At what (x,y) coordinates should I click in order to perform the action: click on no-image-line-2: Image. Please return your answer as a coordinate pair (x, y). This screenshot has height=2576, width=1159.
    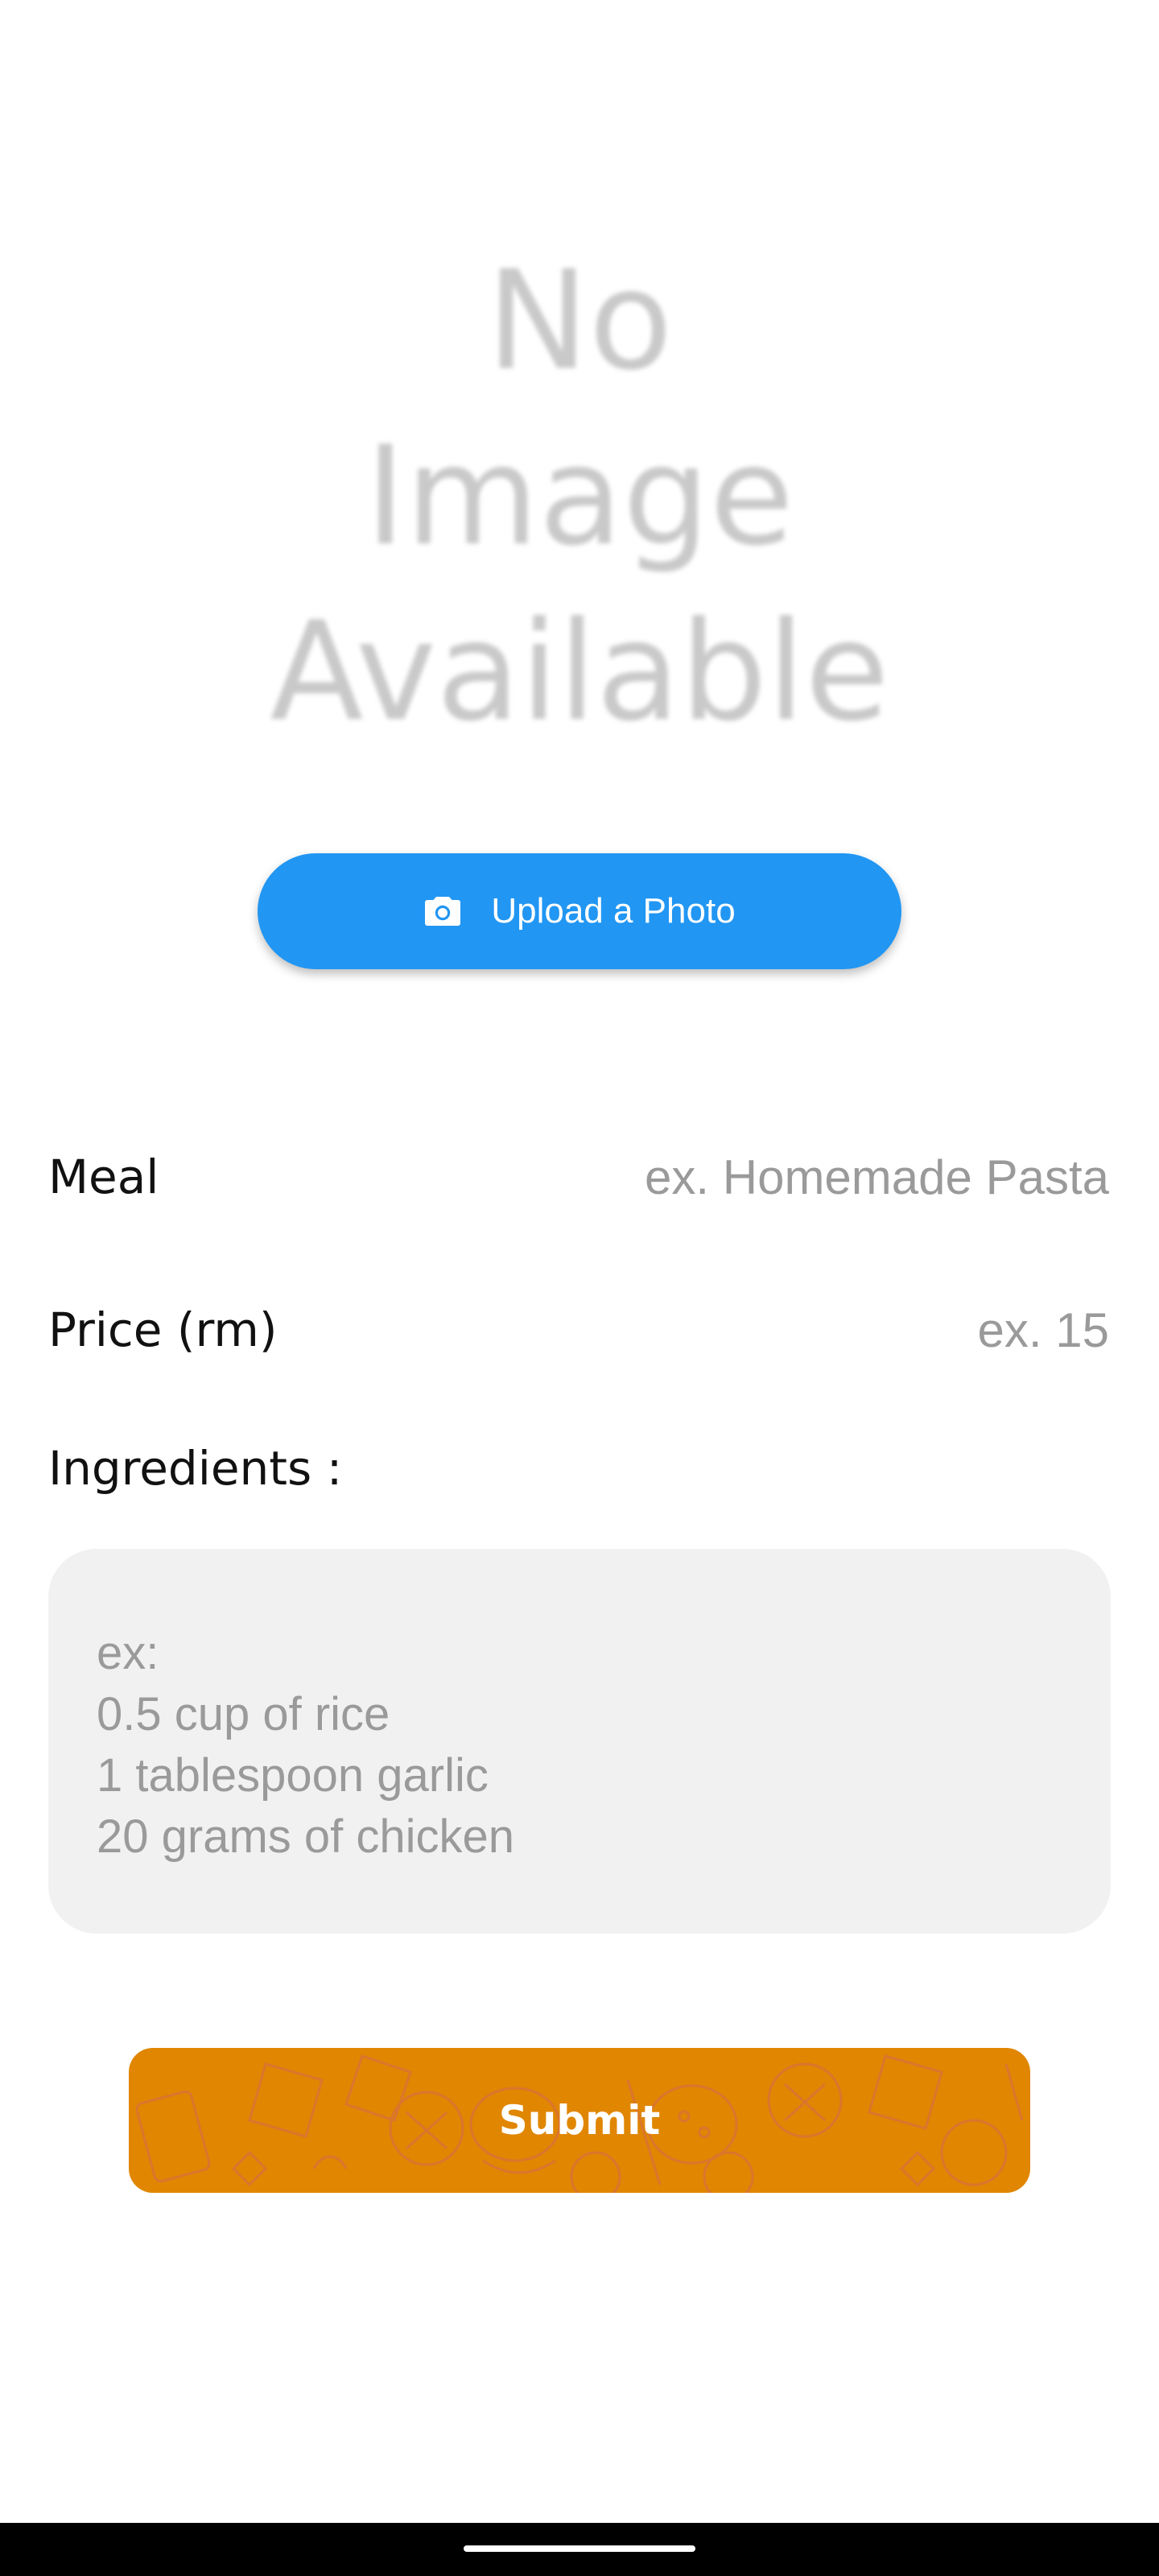
    Looking at the image, I should click on (579, 496).